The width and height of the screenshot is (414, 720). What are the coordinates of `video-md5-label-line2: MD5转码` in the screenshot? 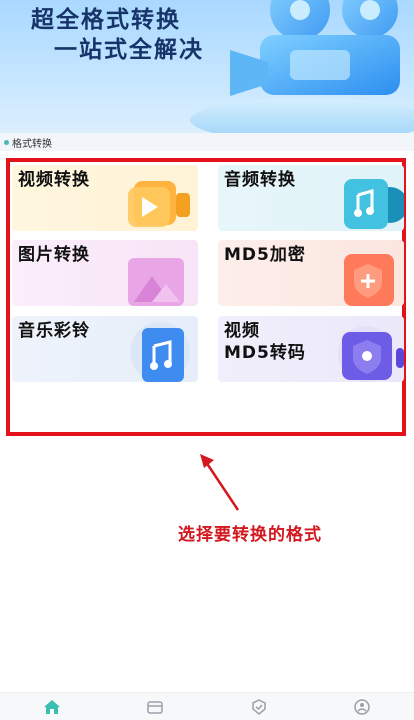 It's located at (265, 353).